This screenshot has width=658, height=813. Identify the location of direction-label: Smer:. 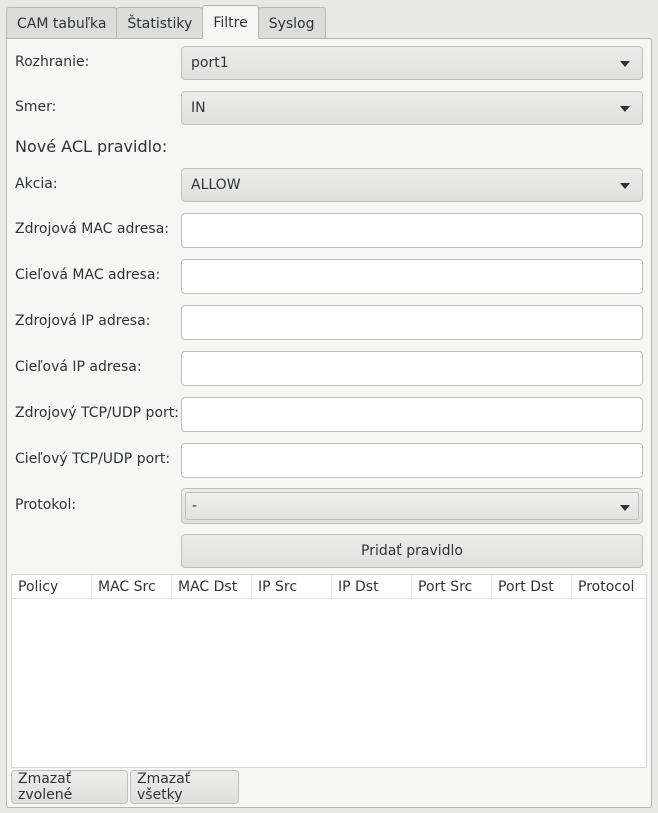
(36, 107).